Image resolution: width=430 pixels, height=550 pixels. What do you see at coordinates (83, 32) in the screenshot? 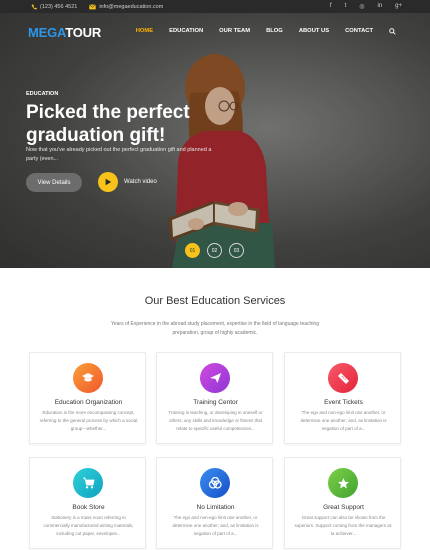
I see `logo-text-tour: TOUR` at bounding box center [83, 32].